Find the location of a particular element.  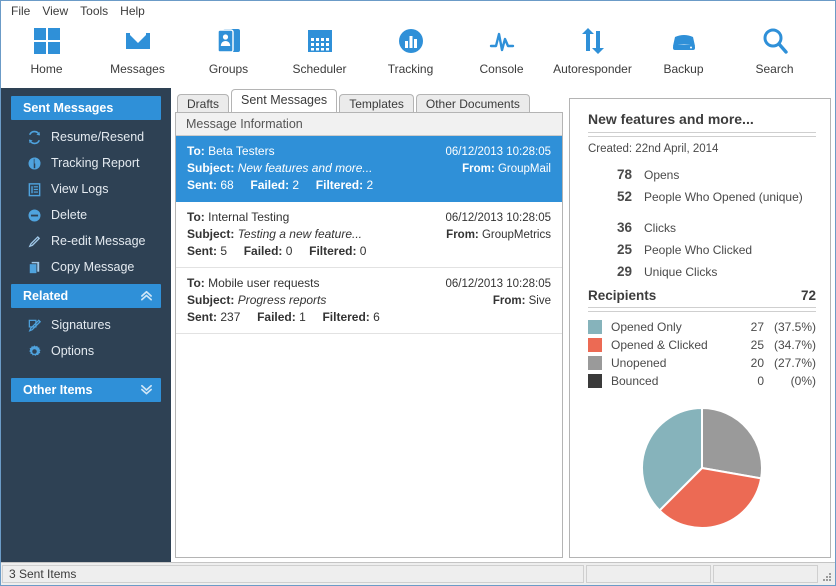

legend-value: 25 is located at coordinates (757, 345).